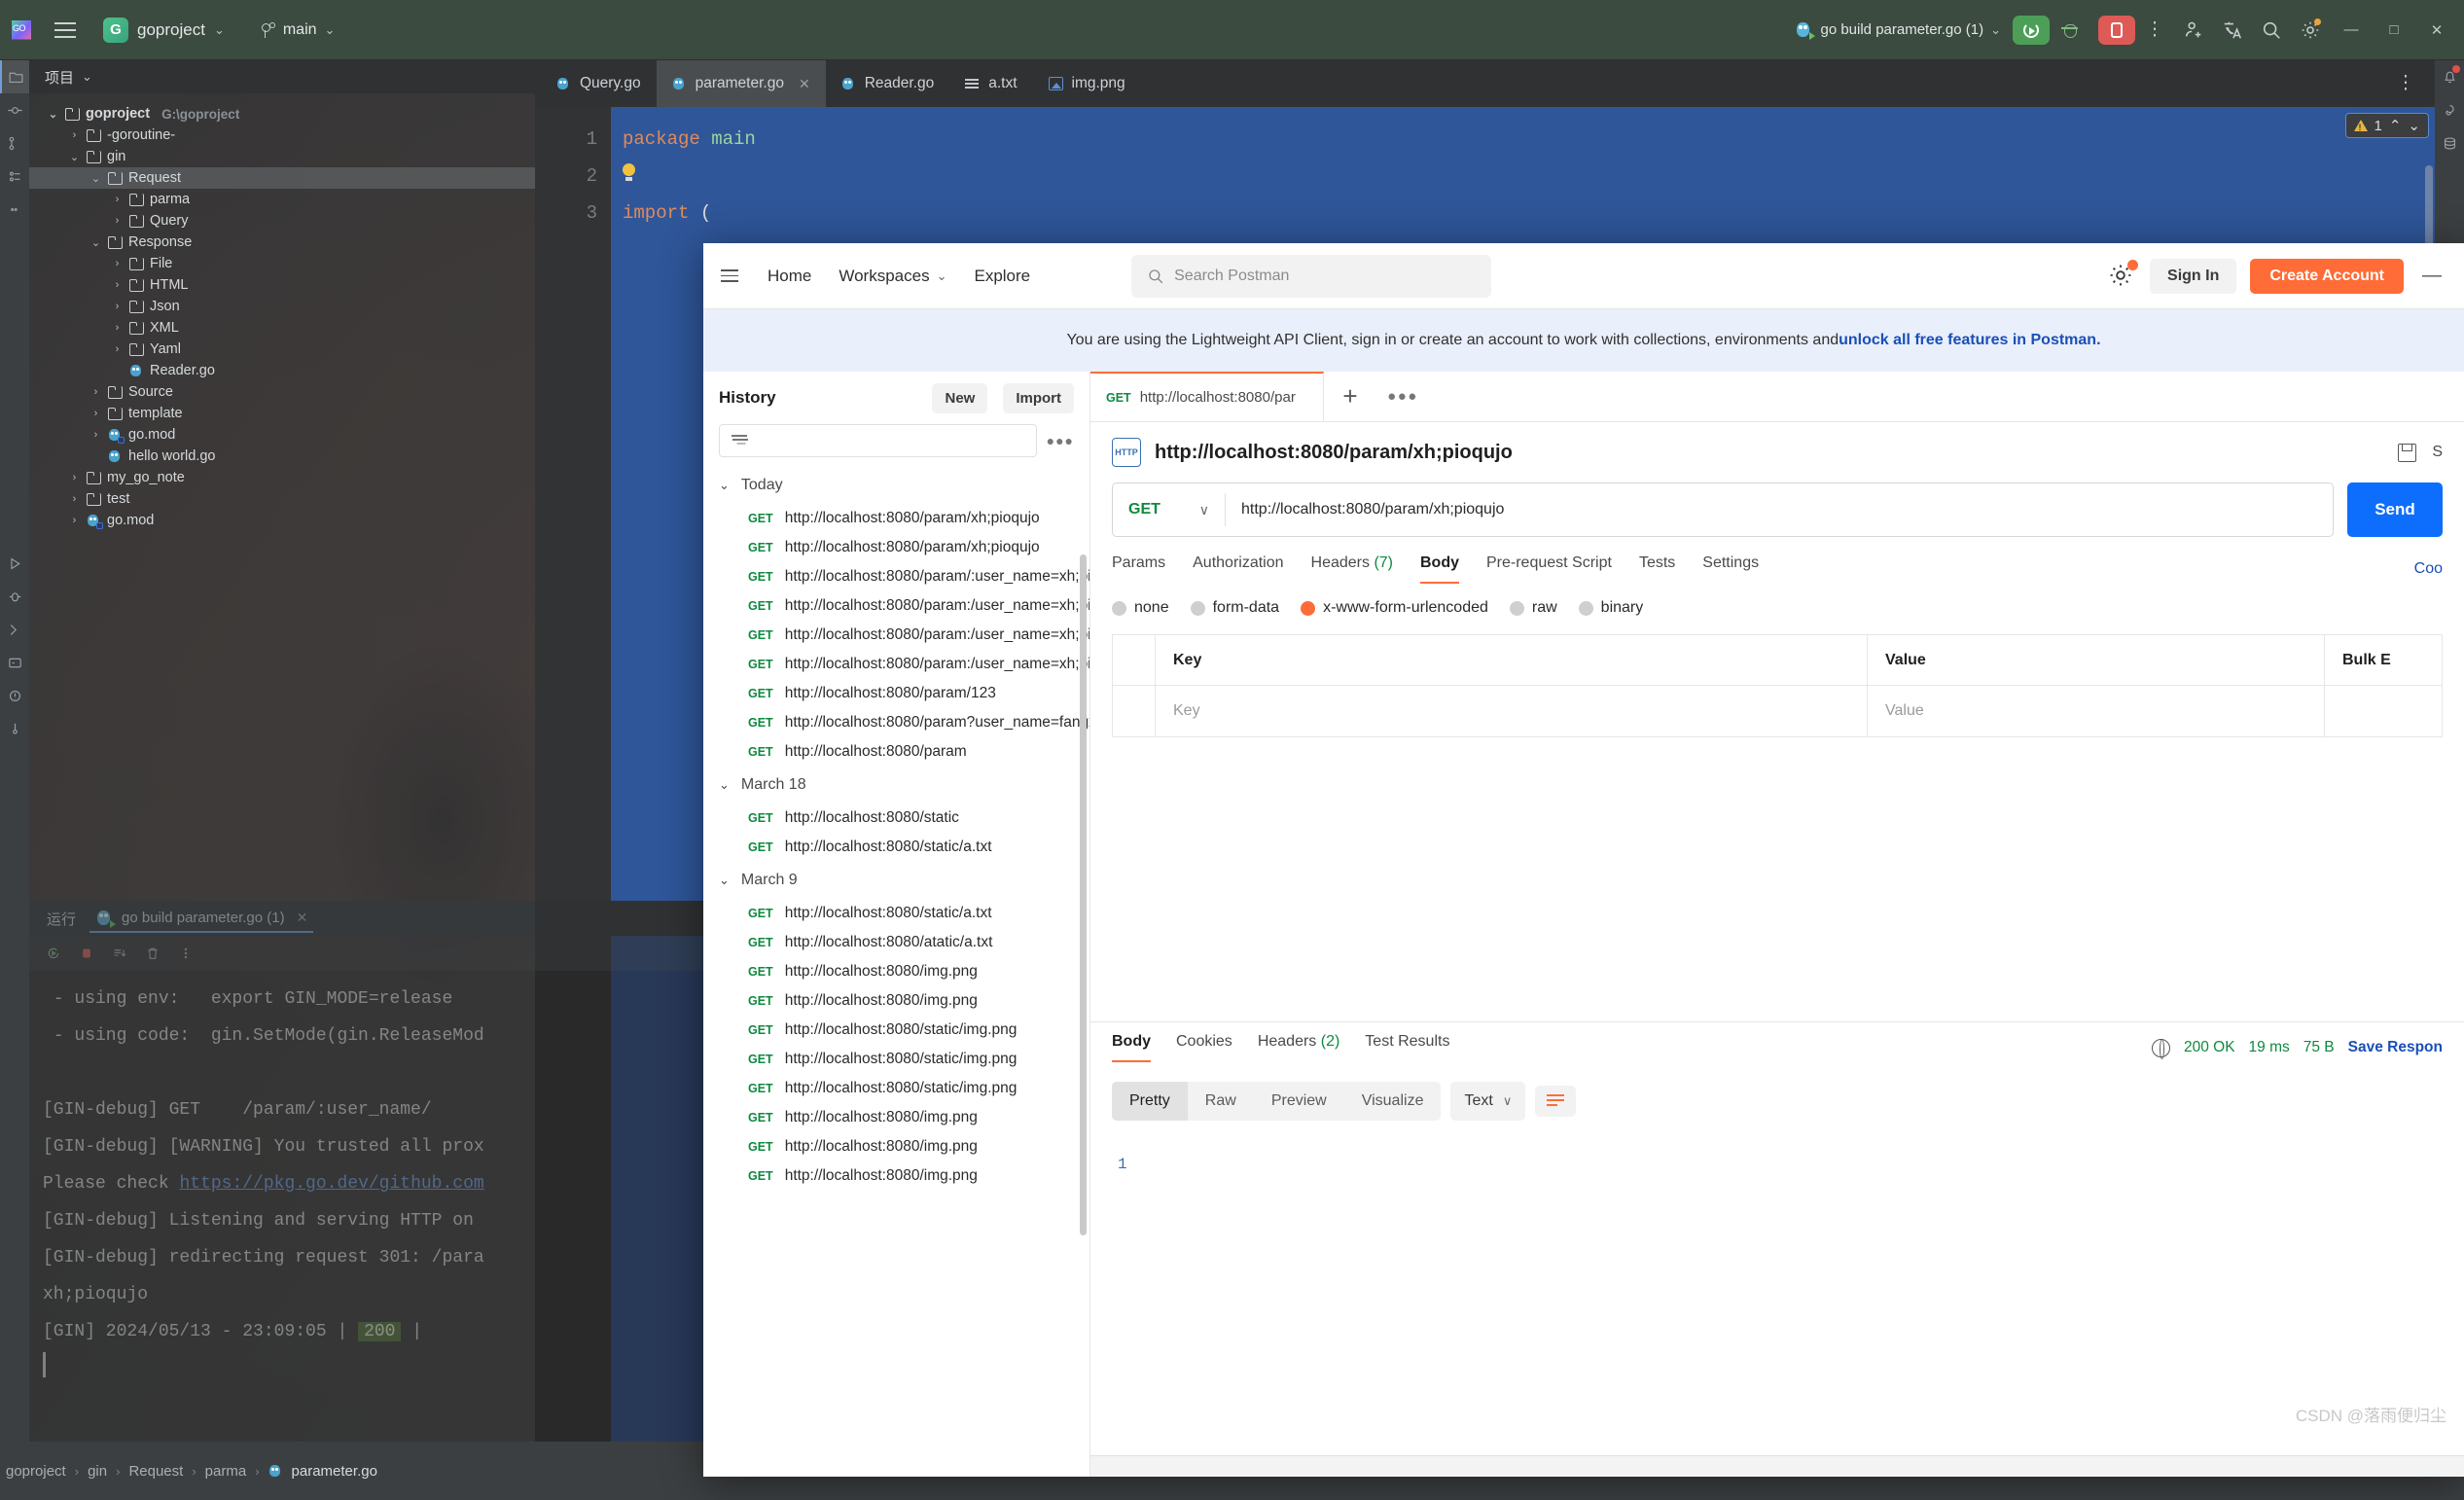 The height and width of the screenshot is (1500, 2464). What do you see at coordinates (334, 1471) in the screenshot?
I see `breadcrumb-item: parameter.go` at bounding box center [334, 1471].